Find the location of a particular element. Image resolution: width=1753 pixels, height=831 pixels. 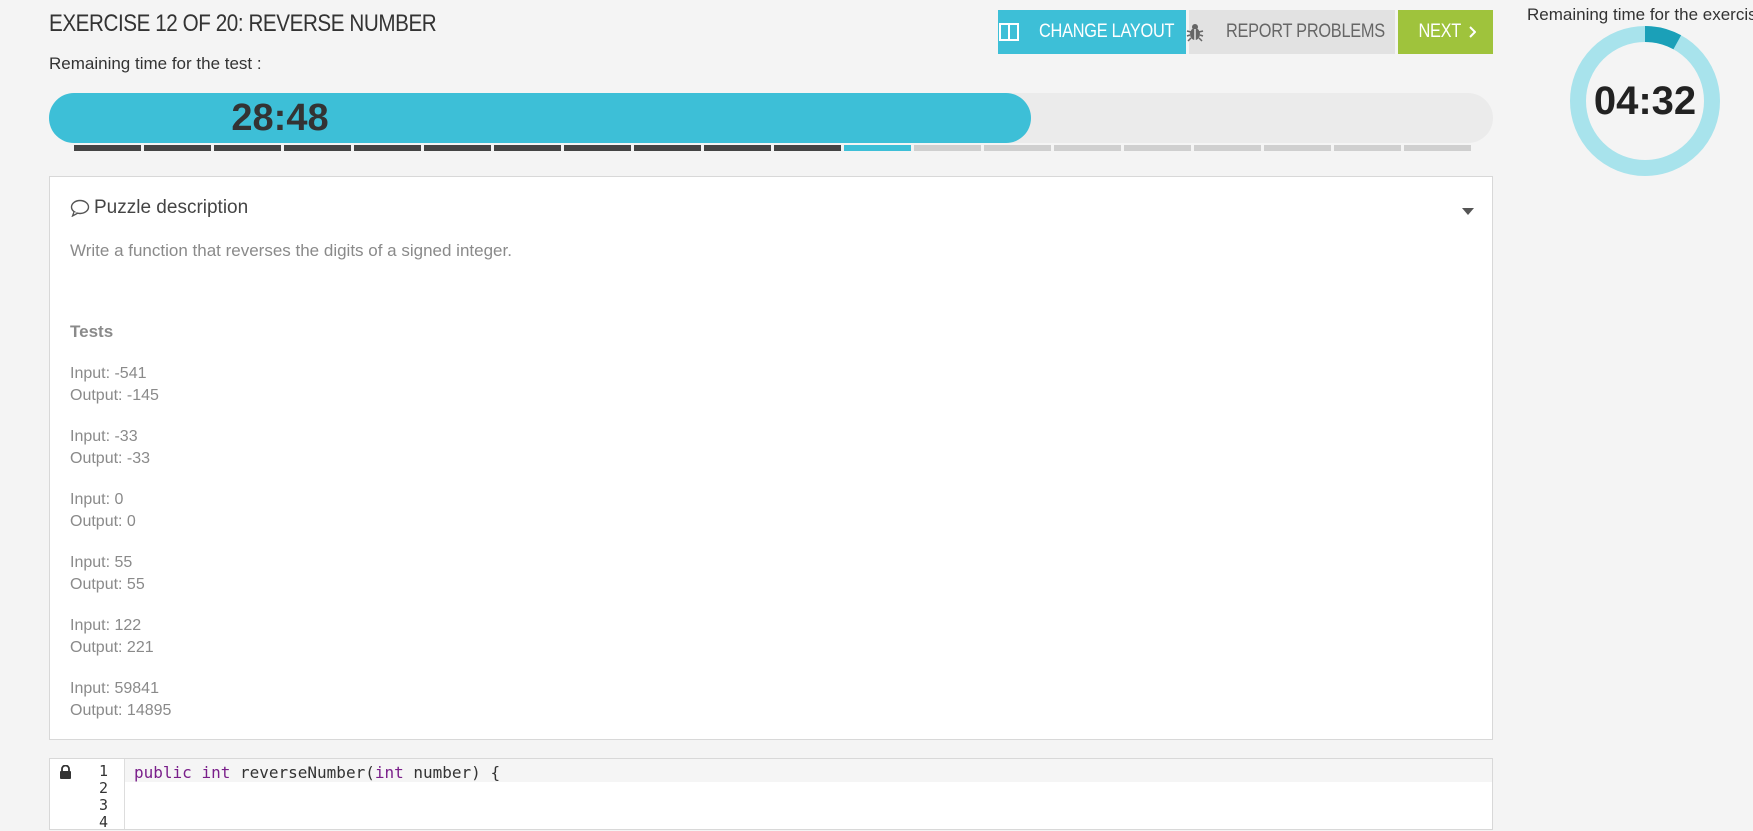

speech-bubble-icon is located at coordinates (80, 208).